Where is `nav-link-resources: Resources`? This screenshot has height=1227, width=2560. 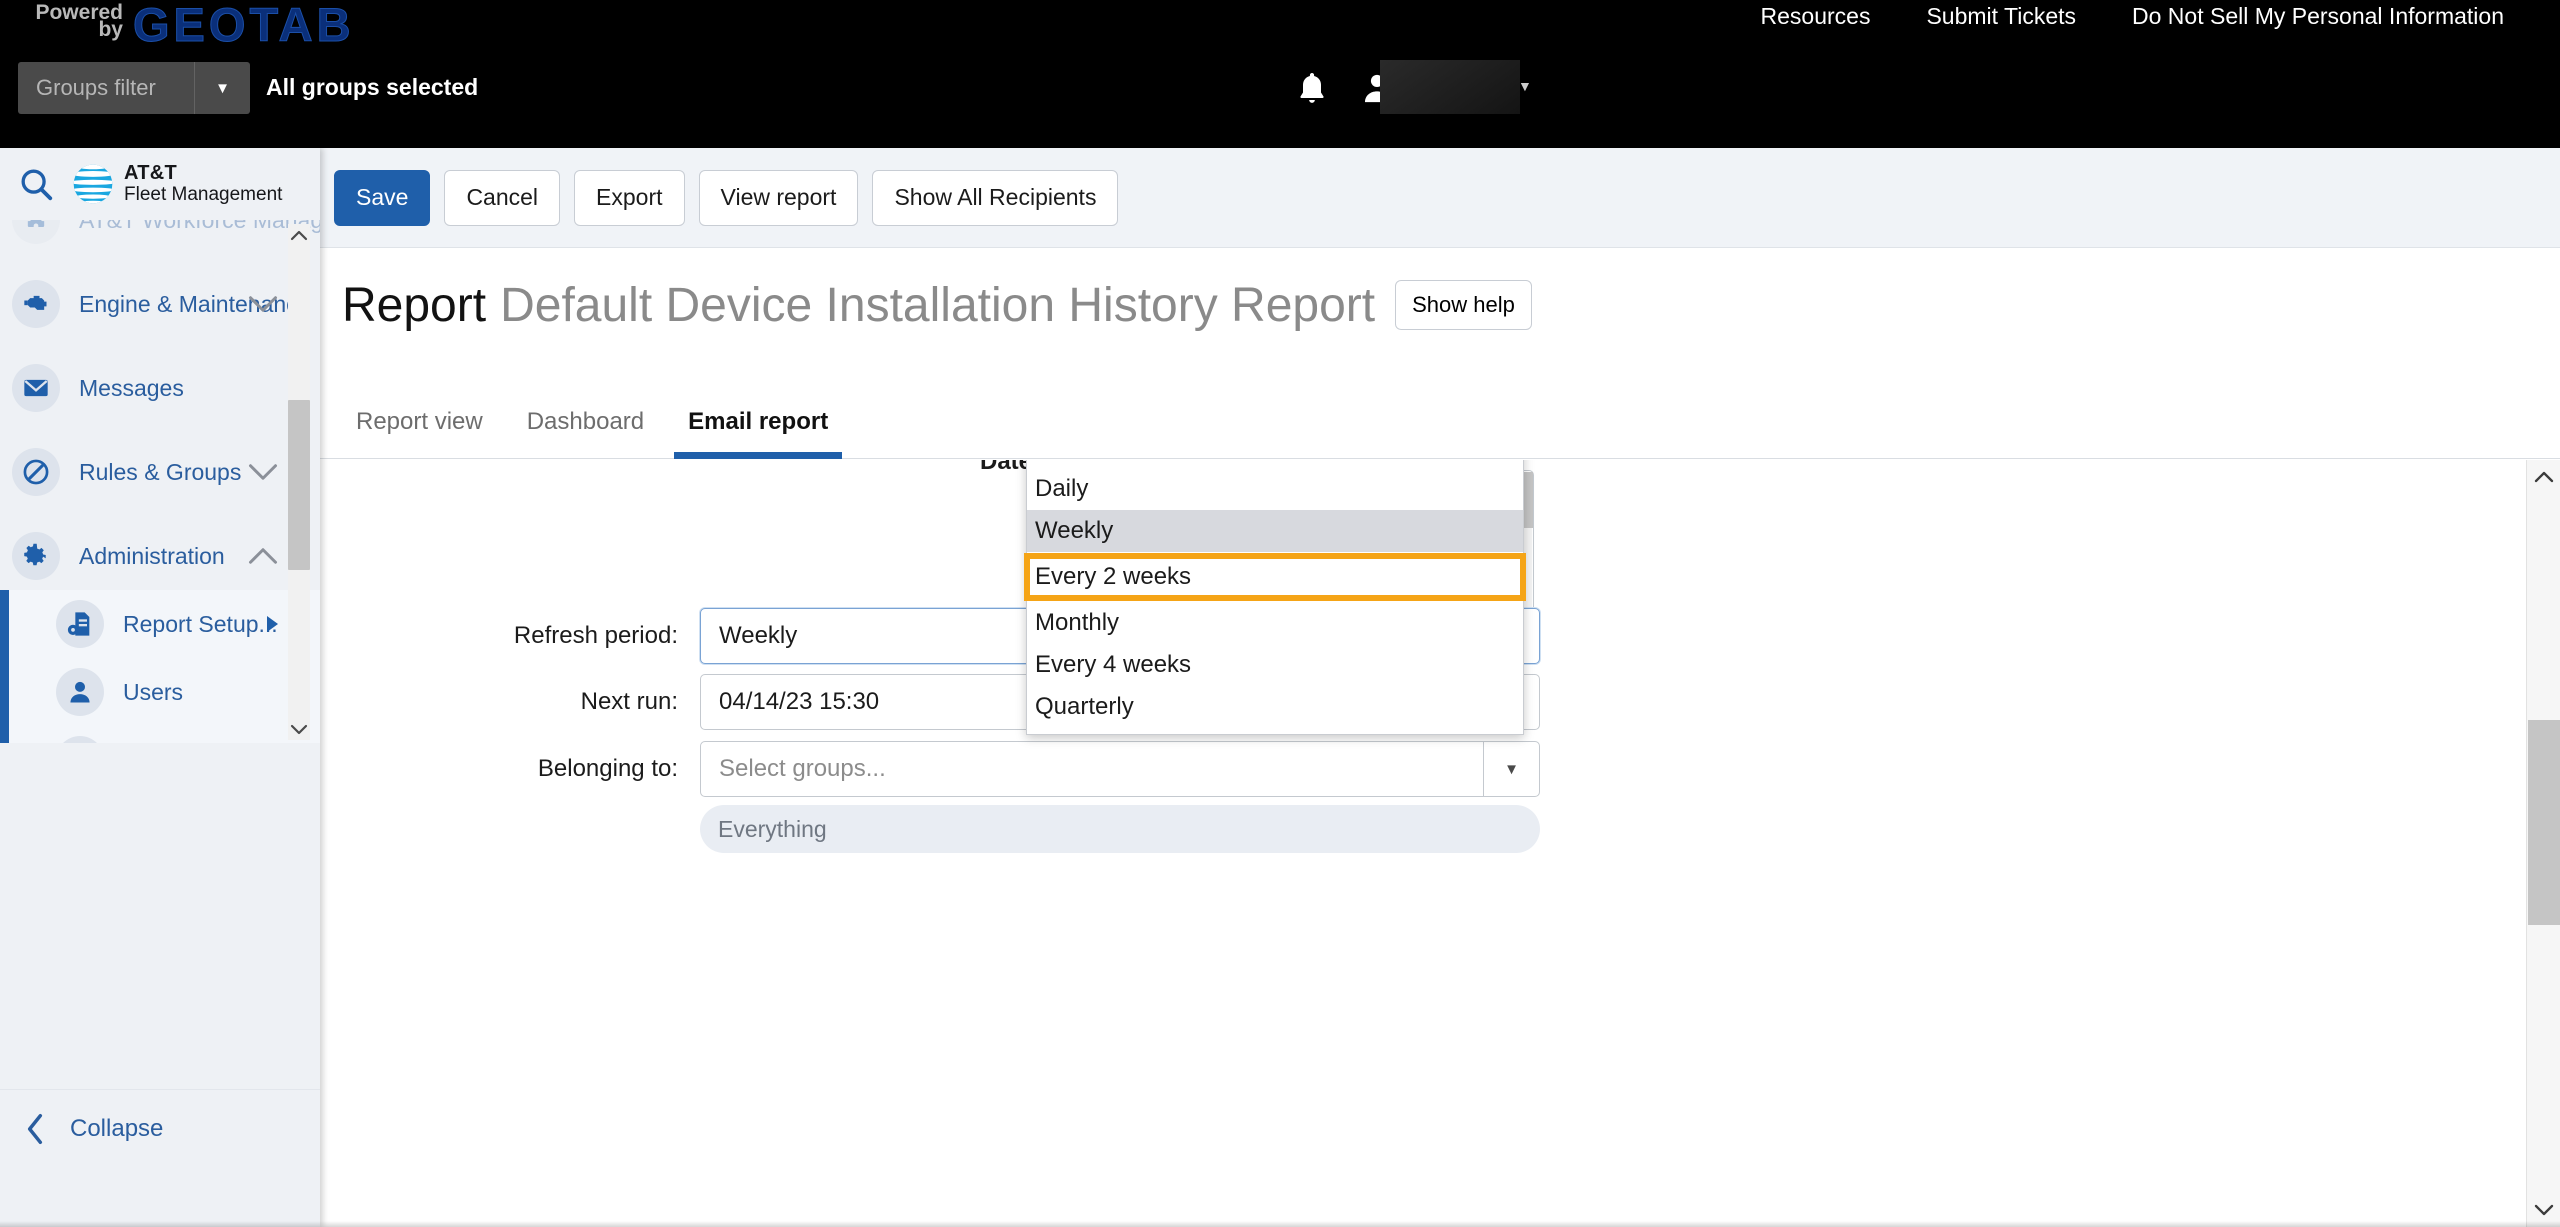
nav-link-resources: Resources is located at coordinates (1816, 16).